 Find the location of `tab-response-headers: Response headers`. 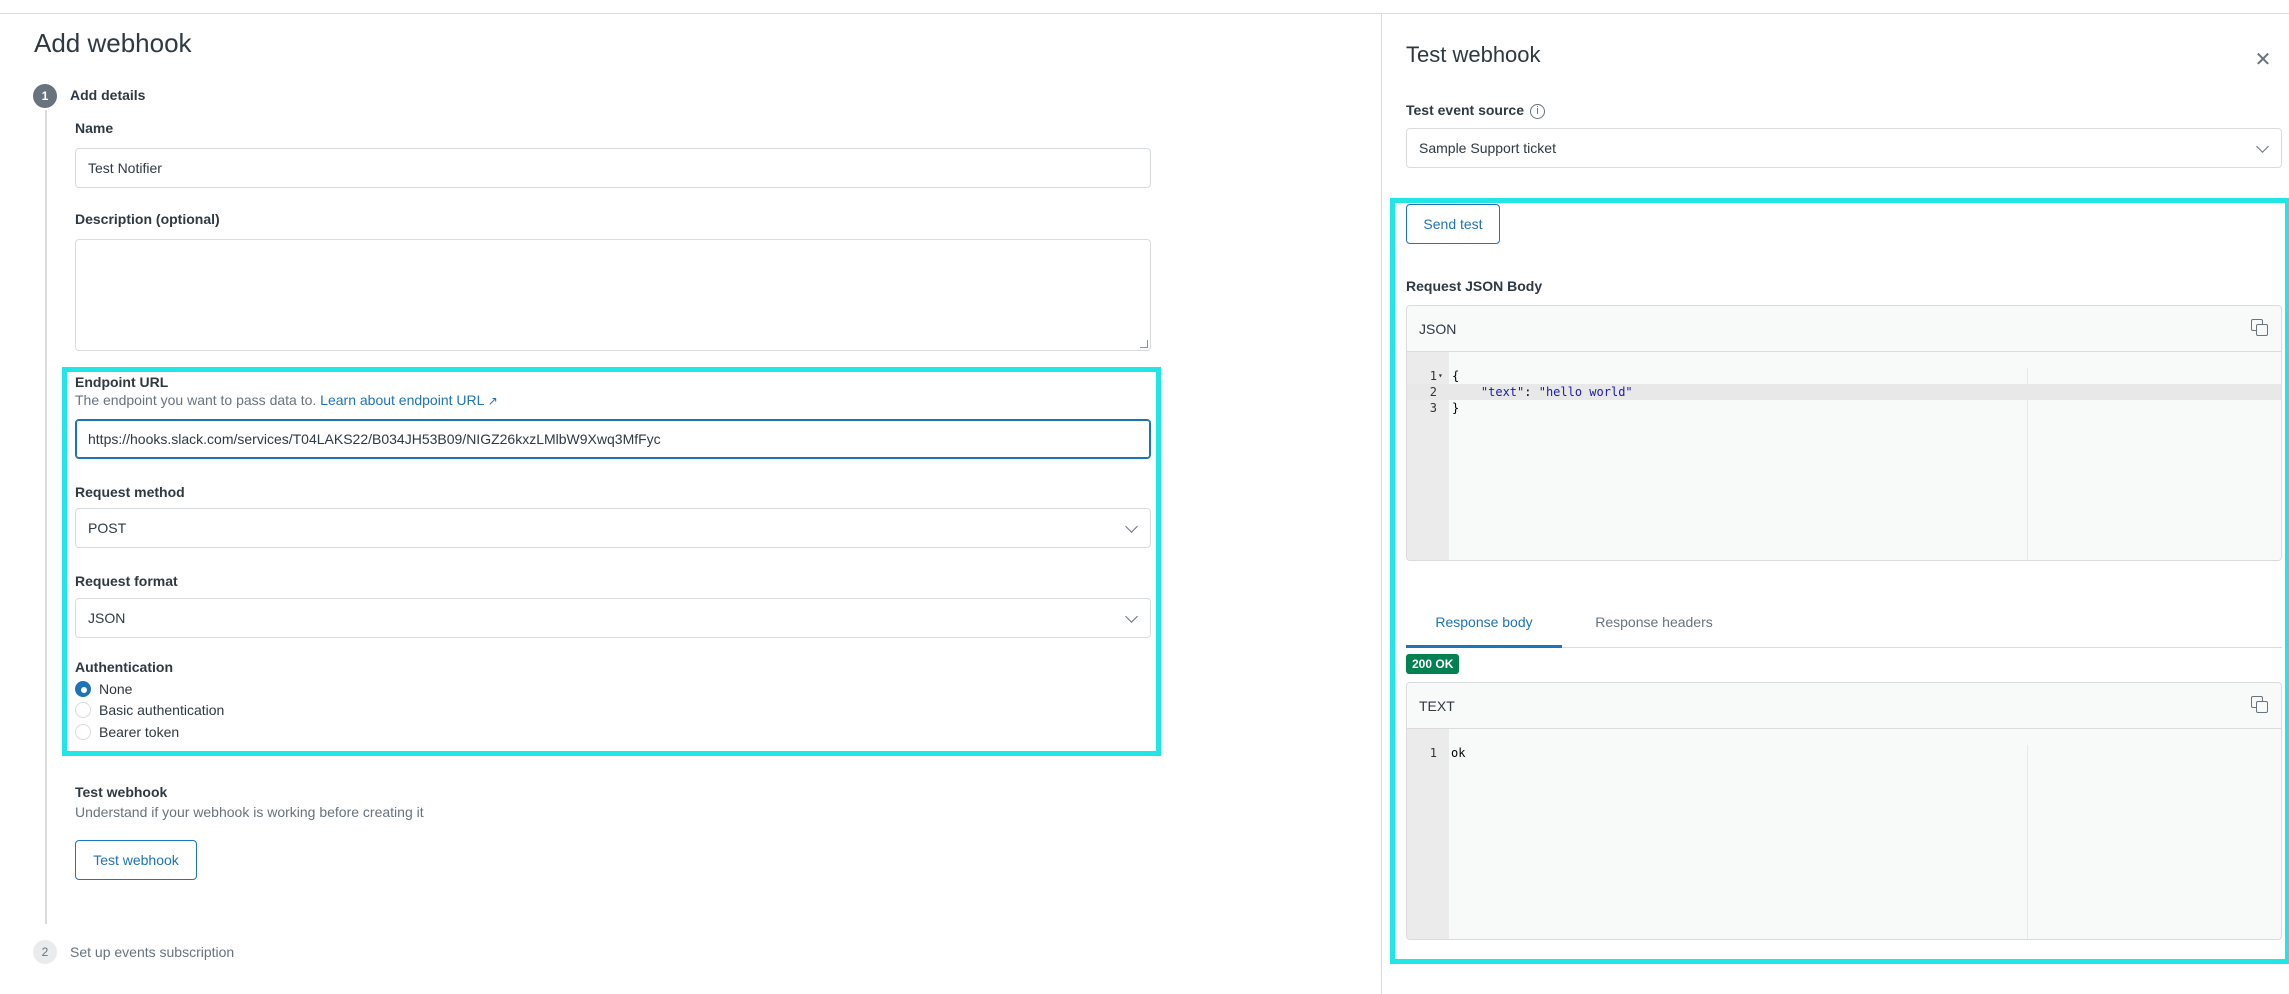

tab-response-headers: Response headers is located at coordinates (1654, 625).